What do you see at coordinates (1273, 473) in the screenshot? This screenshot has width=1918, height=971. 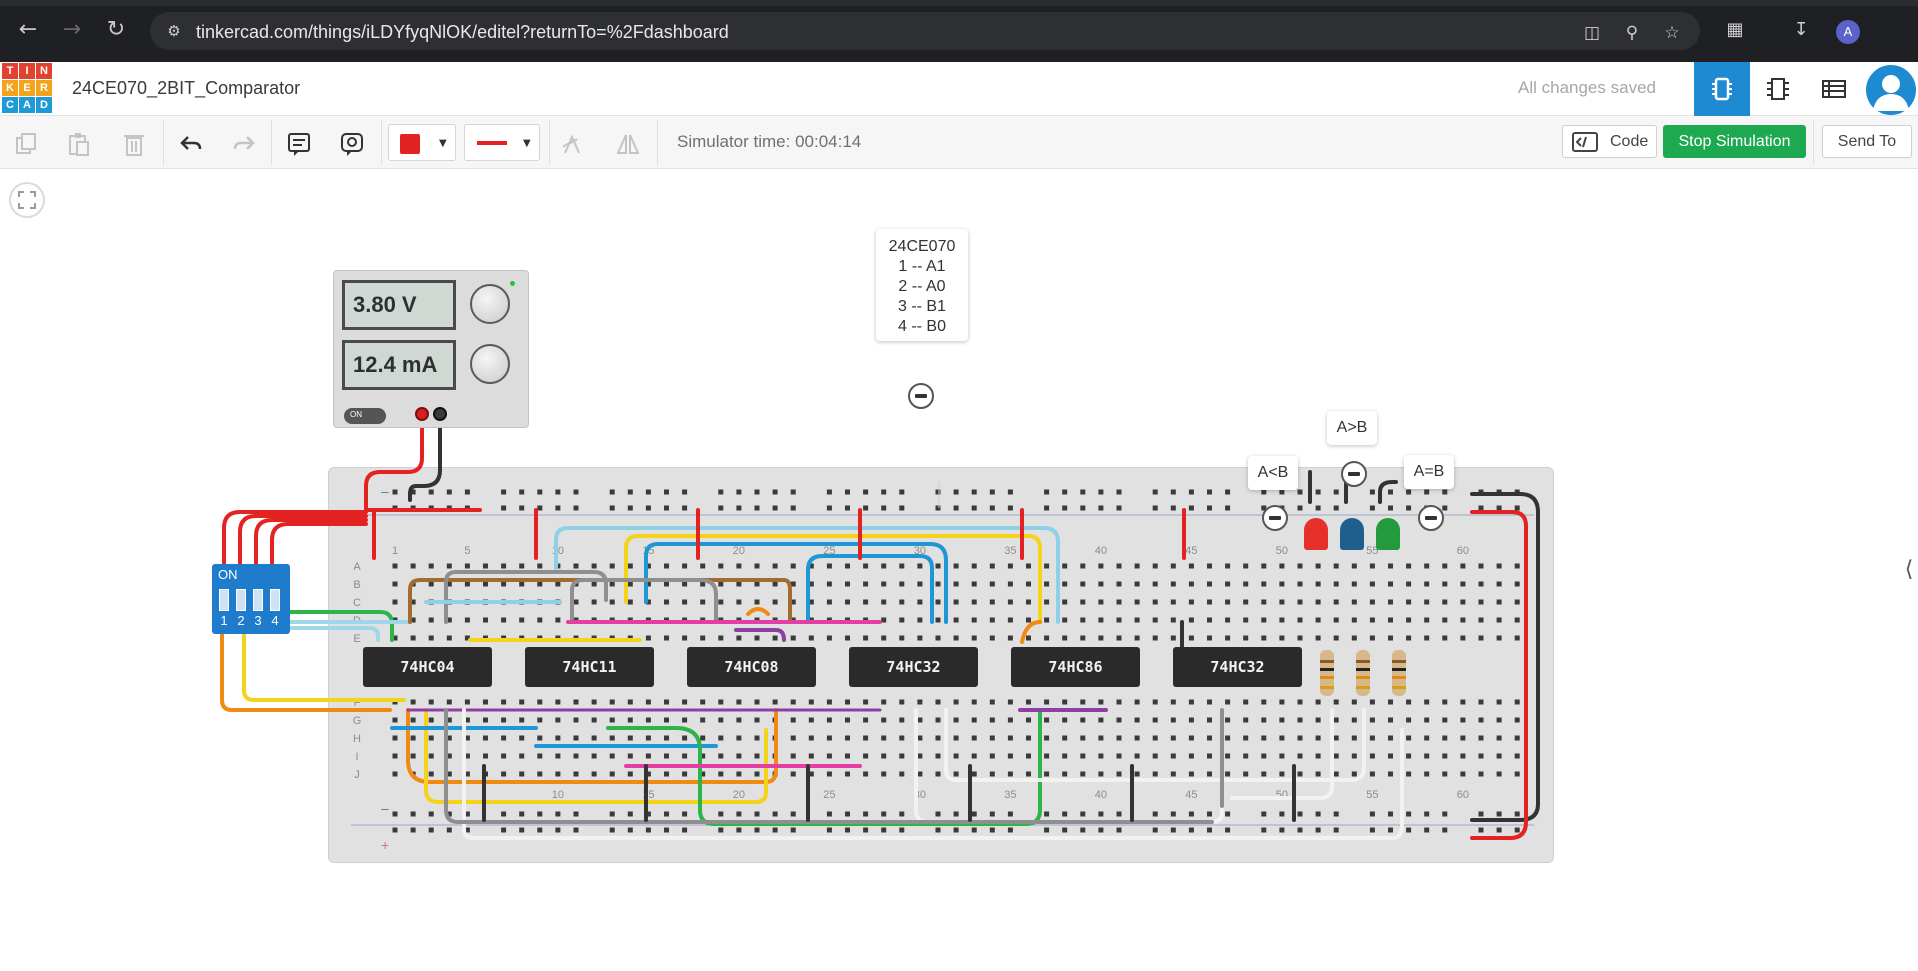 I see `led-label-less: A<B` at bounding box center [1273, 473].